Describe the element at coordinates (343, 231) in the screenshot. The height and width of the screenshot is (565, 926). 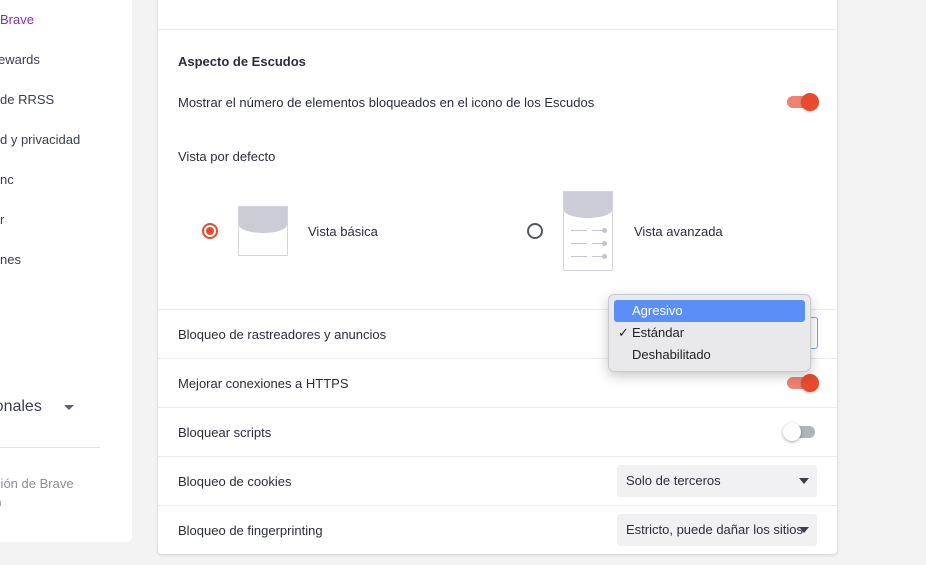
I see `basic-view-label: Vista básica` at that location.